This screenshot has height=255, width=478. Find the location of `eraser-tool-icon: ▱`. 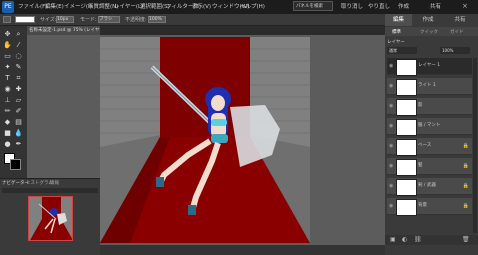

eraser-tool-icon: ▱ is located at coordinates (18, 100).